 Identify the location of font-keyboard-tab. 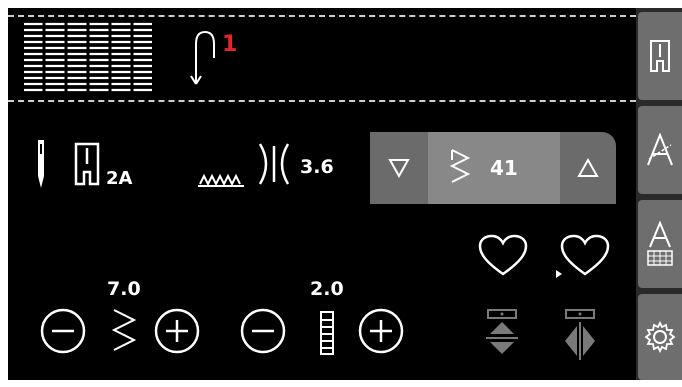
(660, 244).